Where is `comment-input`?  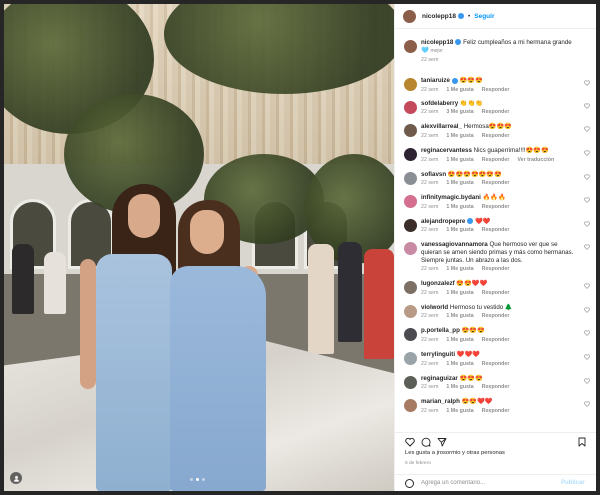 comment-input is located at coordinates (491, 483).